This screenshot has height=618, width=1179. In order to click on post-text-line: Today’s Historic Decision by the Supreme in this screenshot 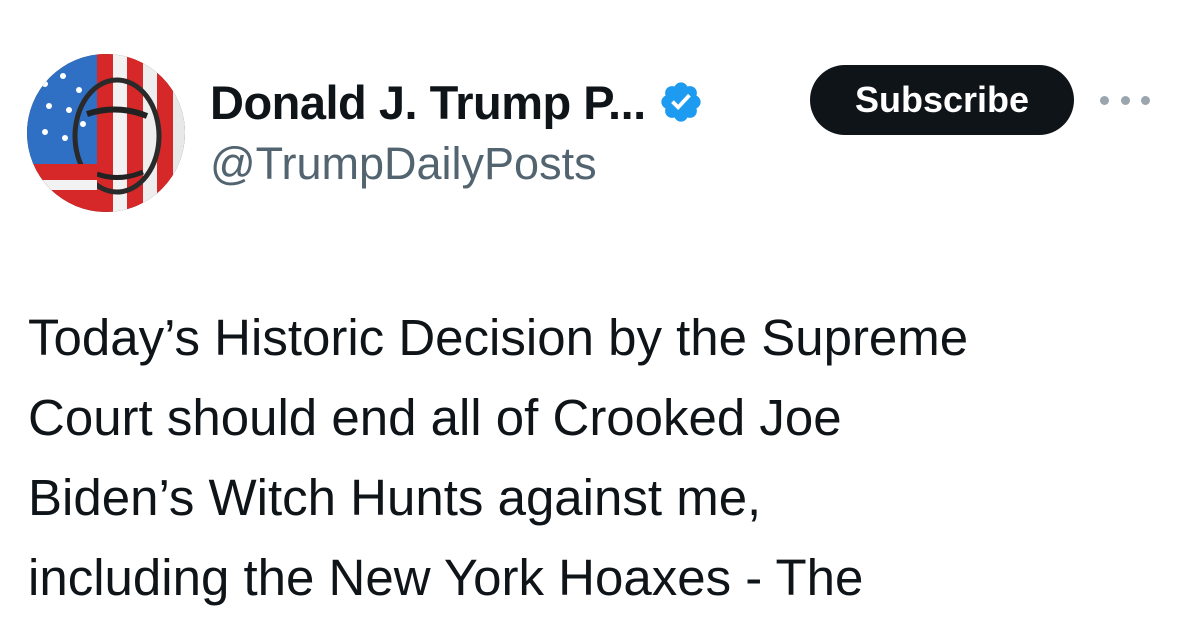, I will do `click(498, 337)`.